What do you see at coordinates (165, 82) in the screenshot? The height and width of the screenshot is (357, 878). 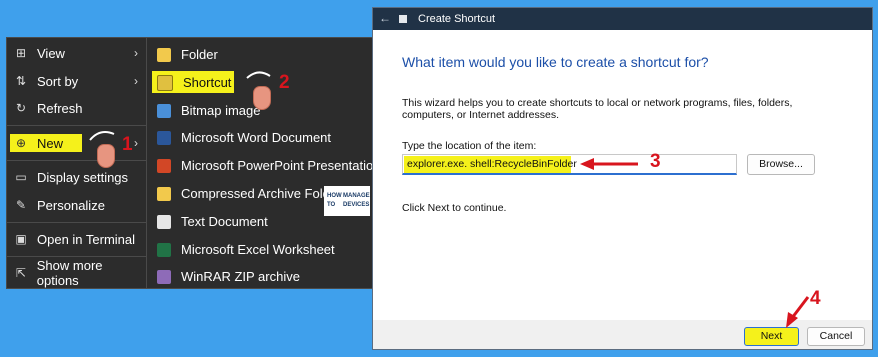 I see `shortcut-icon` at bounding box center [165, 82].